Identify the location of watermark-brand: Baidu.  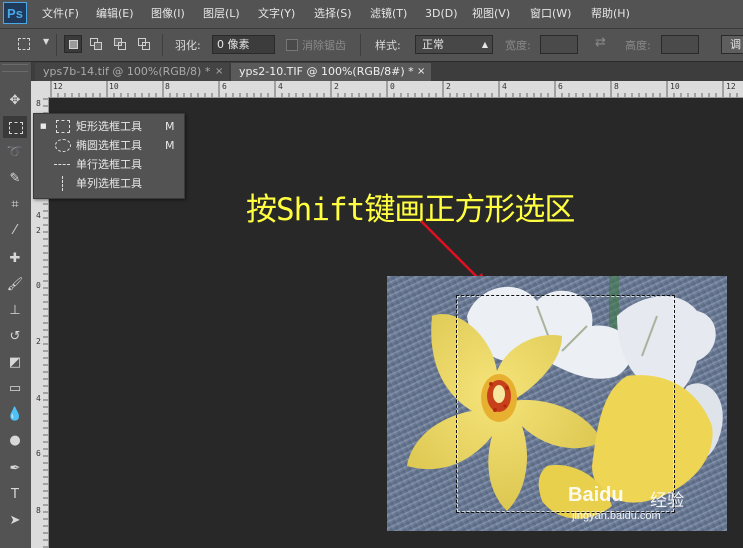
(596, 495).